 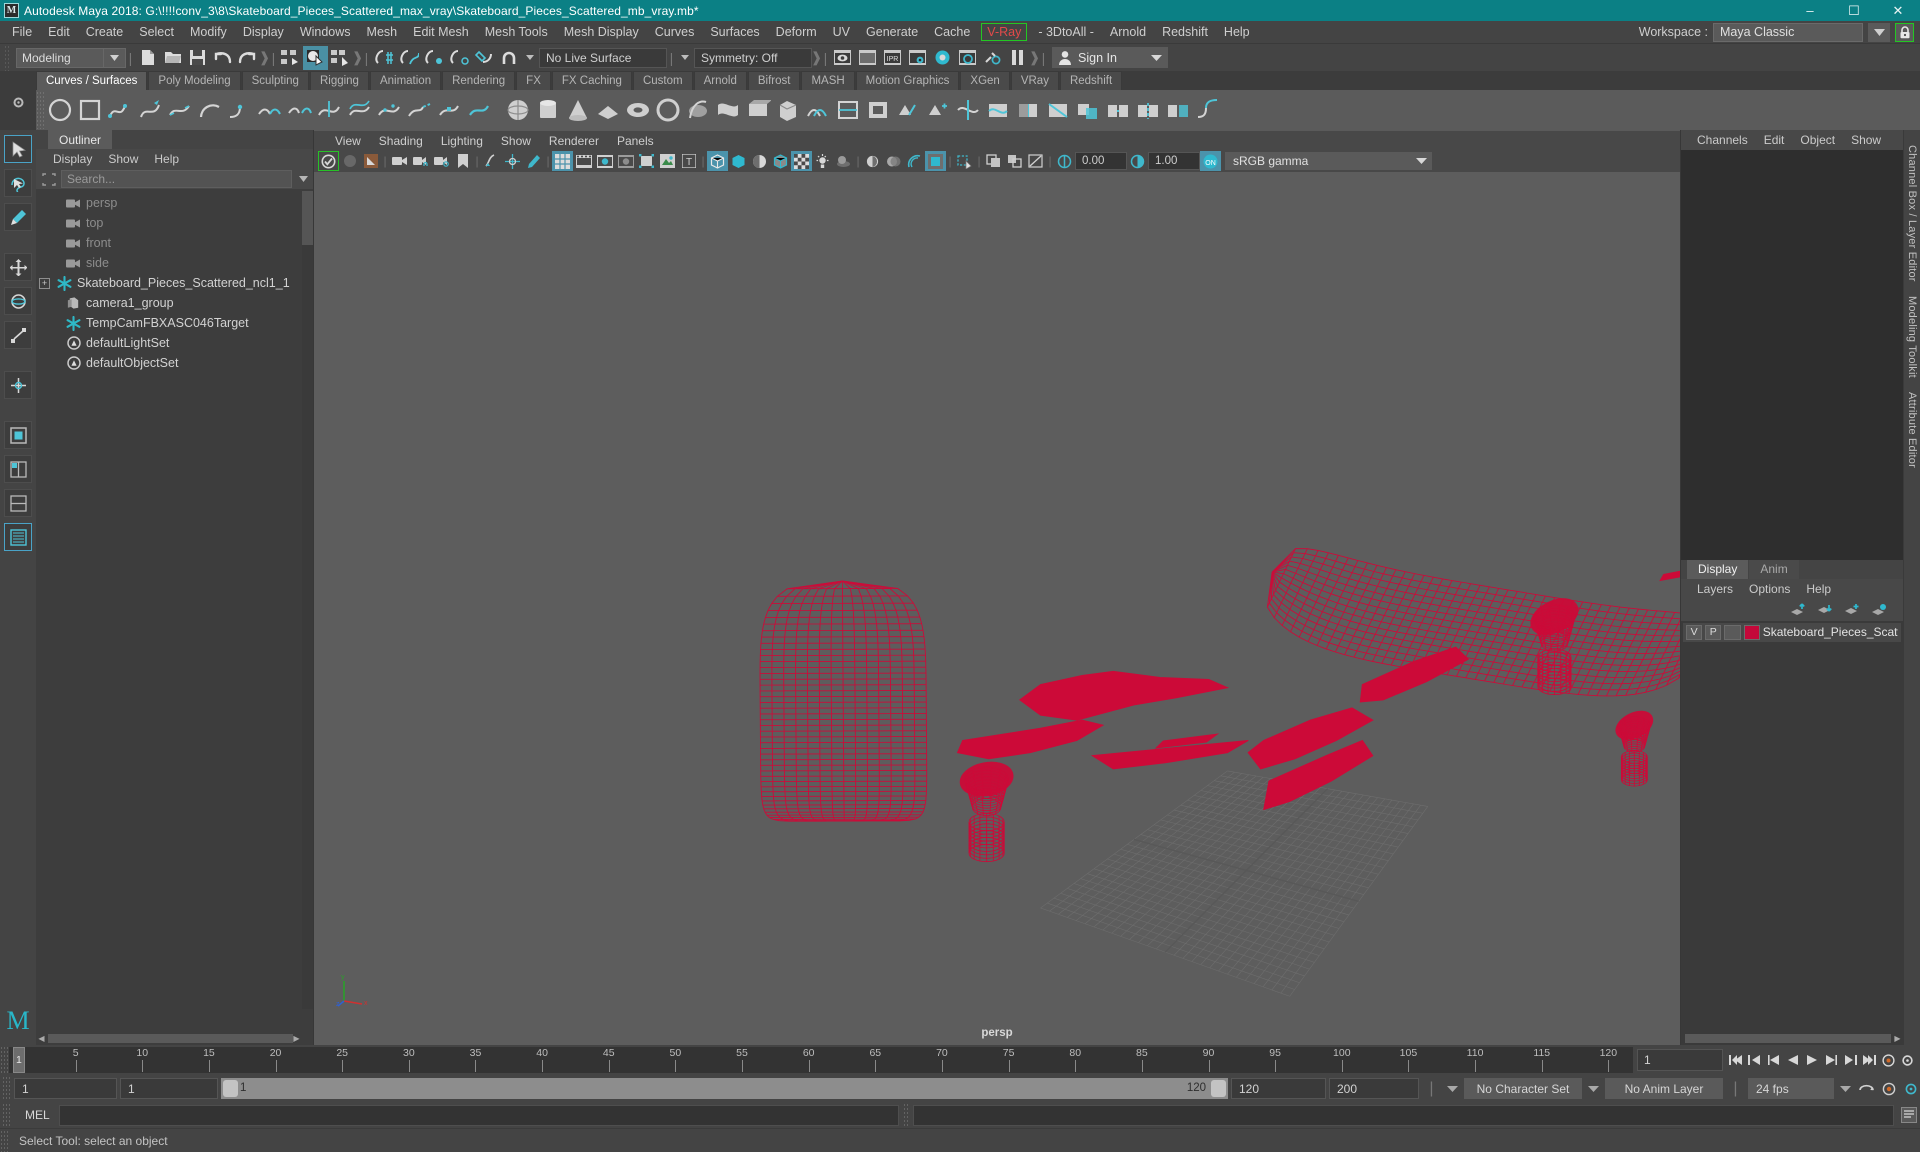 I want to click on shelf-tab-rigging: Rigging, so click(x=339, y=80).